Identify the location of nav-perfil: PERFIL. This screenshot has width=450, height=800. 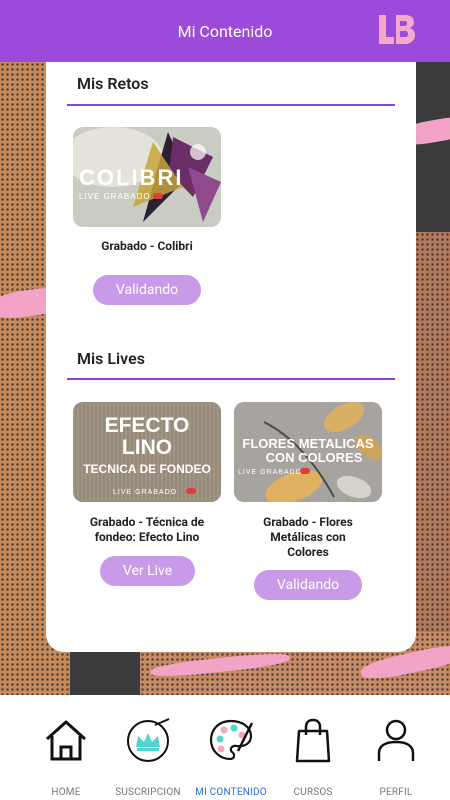
(396, 747).